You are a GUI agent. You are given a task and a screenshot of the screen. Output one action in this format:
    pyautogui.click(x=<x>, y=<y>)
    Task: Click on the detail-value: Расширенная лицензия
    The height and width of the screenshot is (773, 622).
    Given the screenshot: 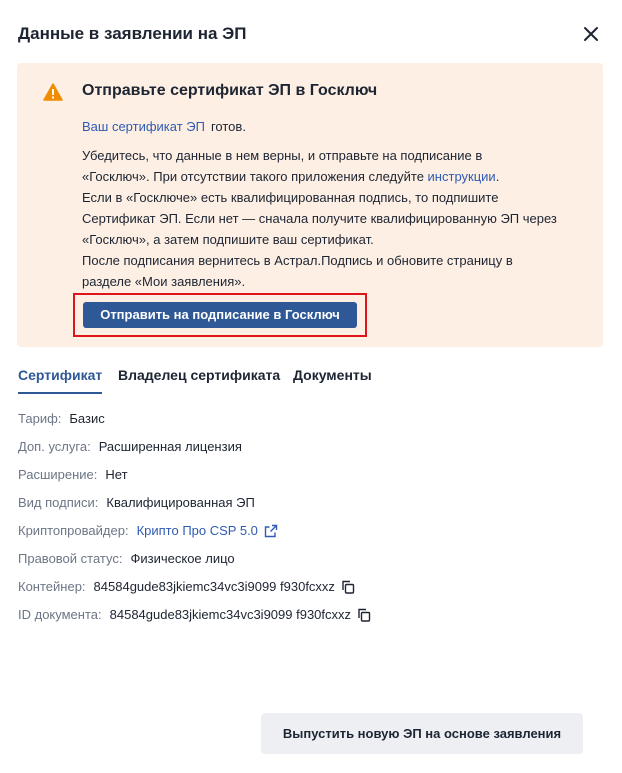 What is the action you would take?
    pyautogui.click(x=170, y=446)
    